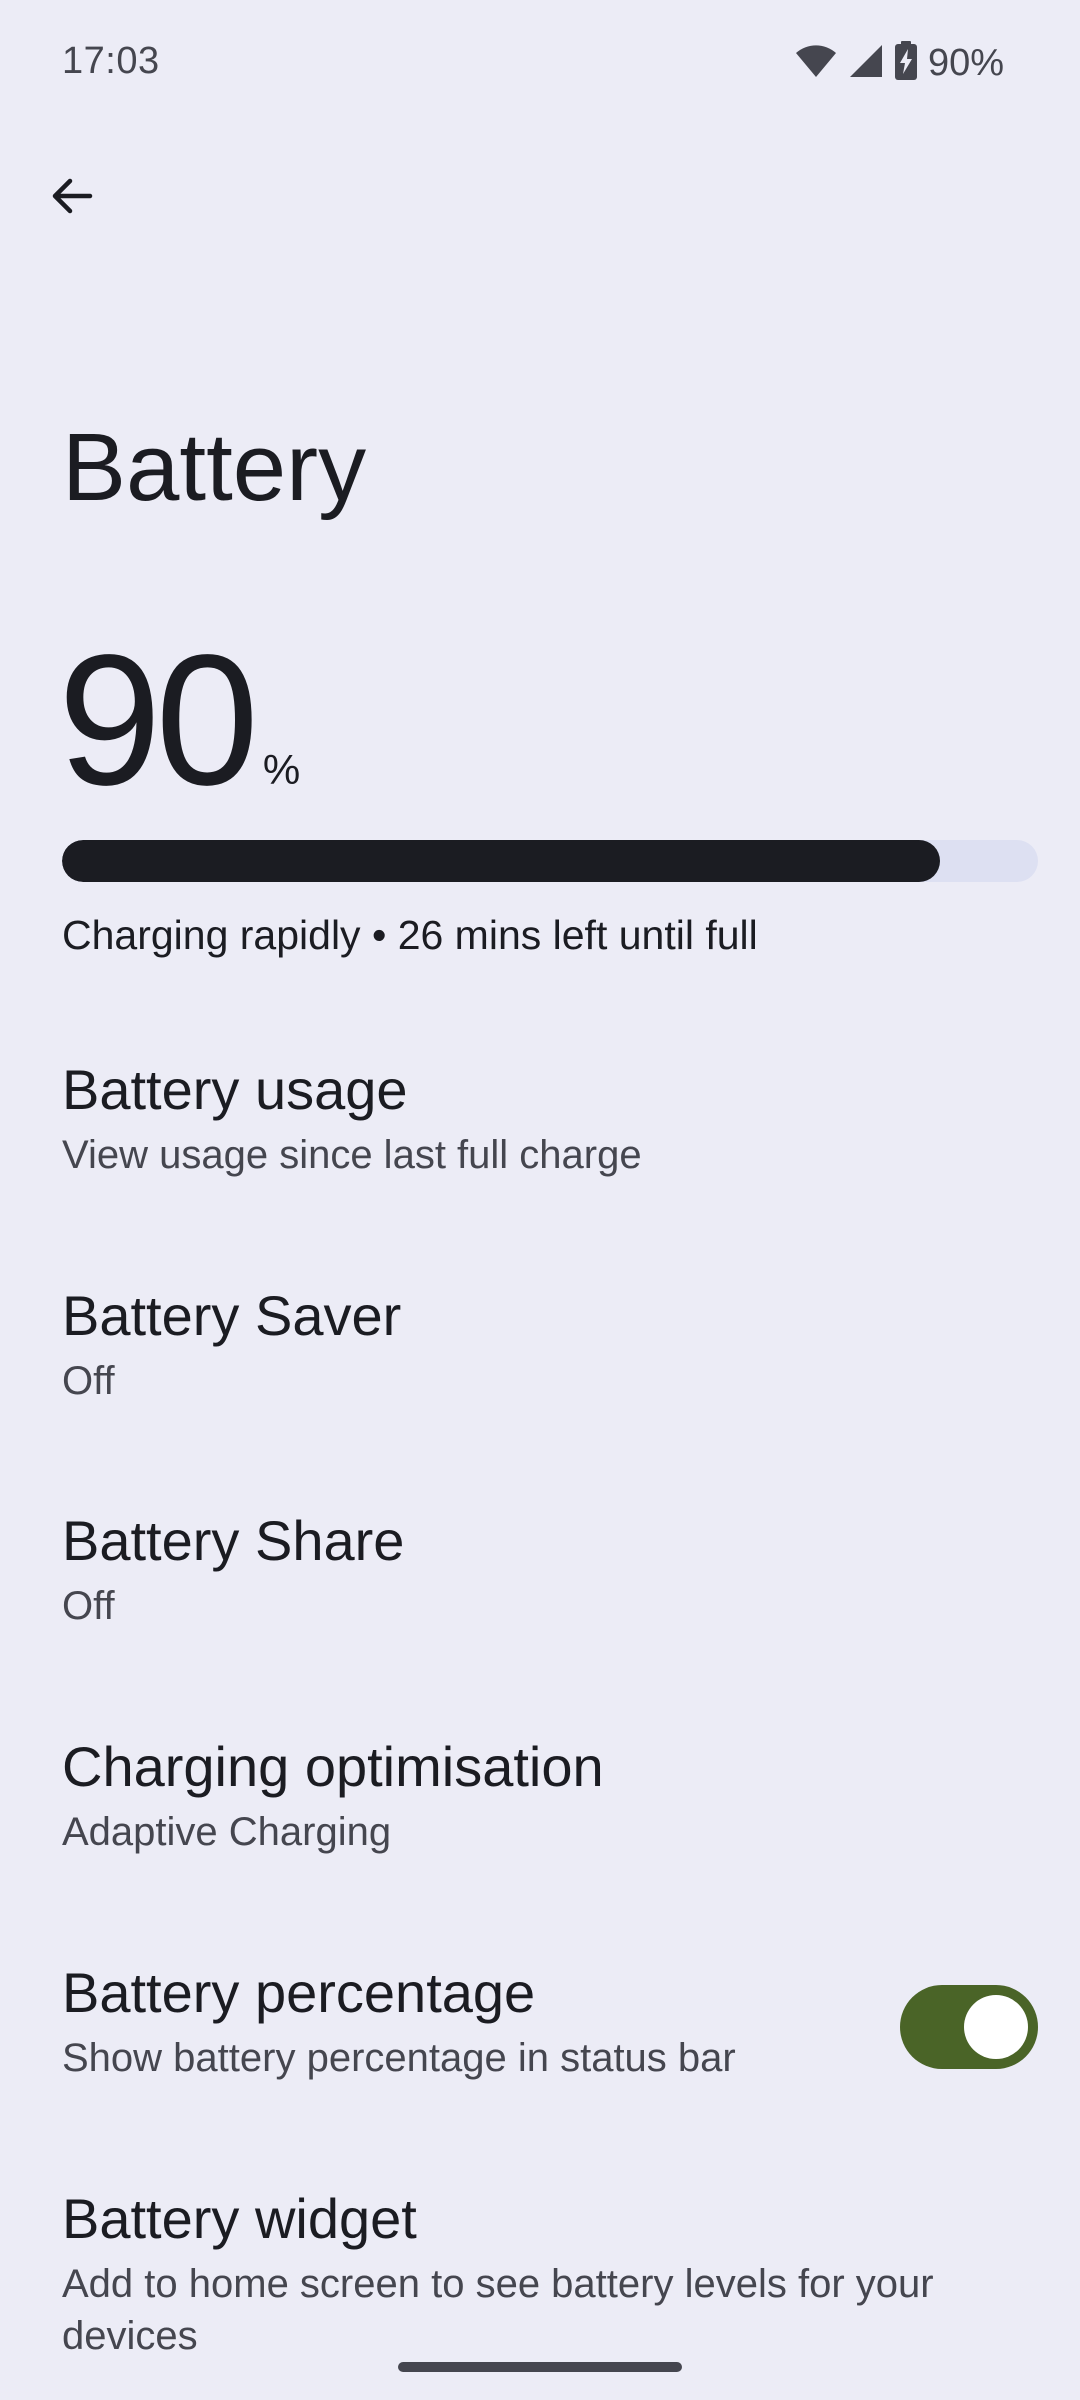 The width and height of the screenshot is (1080, 2400). Describe the element at coordinates (333, 1766) in the screenshot. I see `setting-title: Charging optimisation` at that location.